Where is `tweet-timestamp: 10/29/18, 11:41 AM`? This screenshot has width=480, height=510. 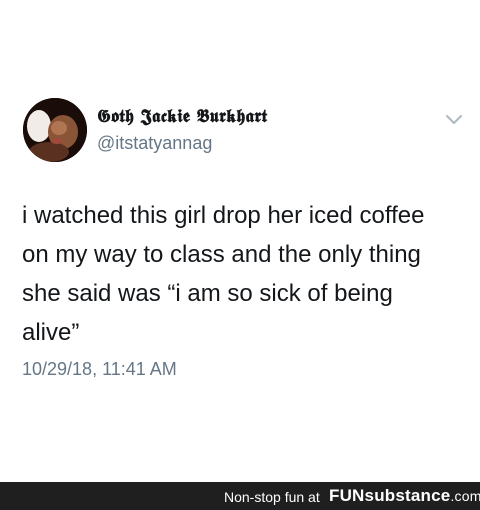 tweet-timestamp: 10/29/18, 11:41 AM is located at coordinates (99, 369).